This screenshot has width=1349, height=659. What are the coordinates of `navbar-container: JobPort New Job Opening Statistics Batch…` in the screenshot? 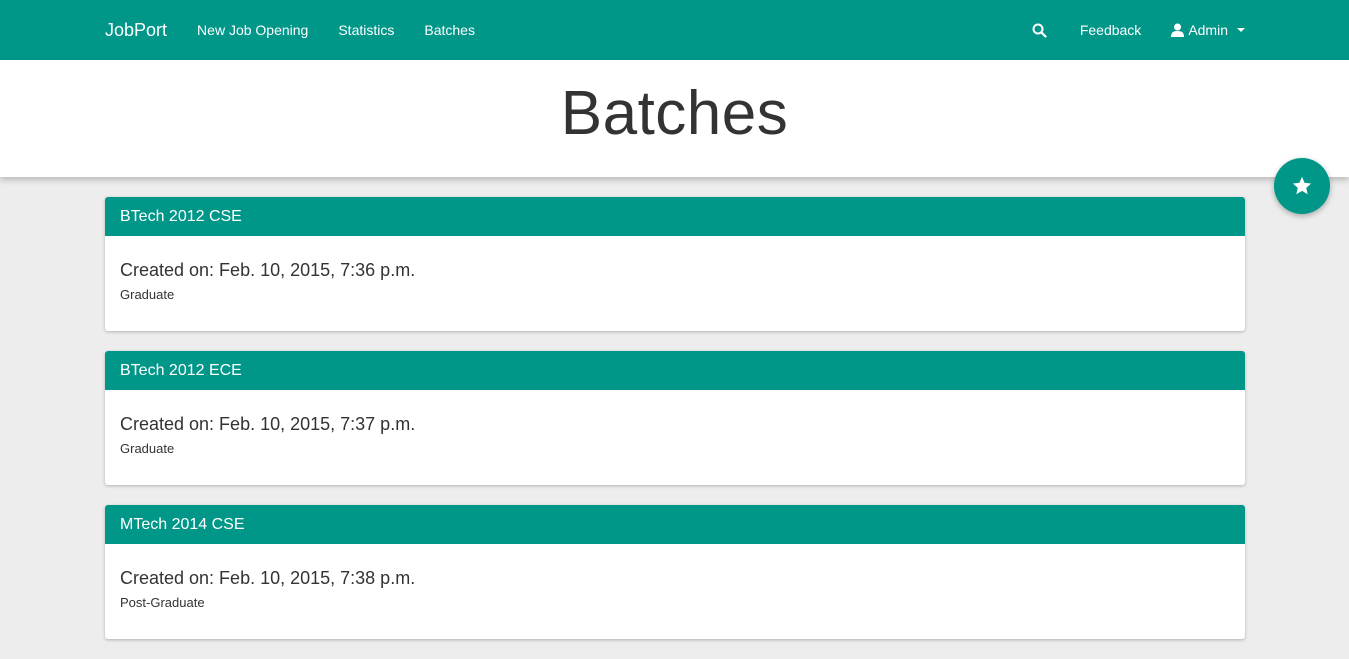 It's located at (675, 30).